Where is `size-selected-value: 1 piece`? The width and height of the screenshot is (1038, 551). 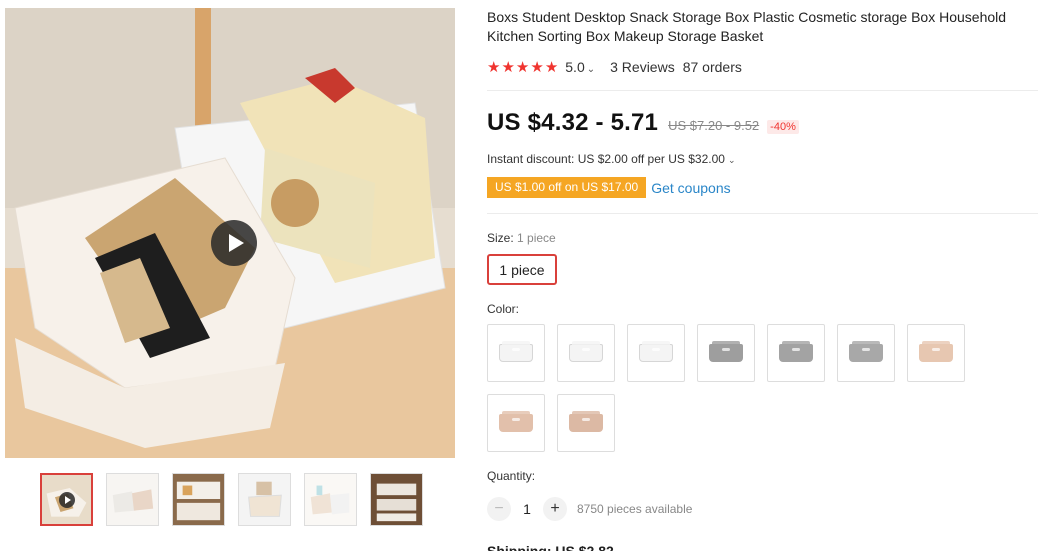 size-selected-value: 1 piece is located at coordinates (536, 238).